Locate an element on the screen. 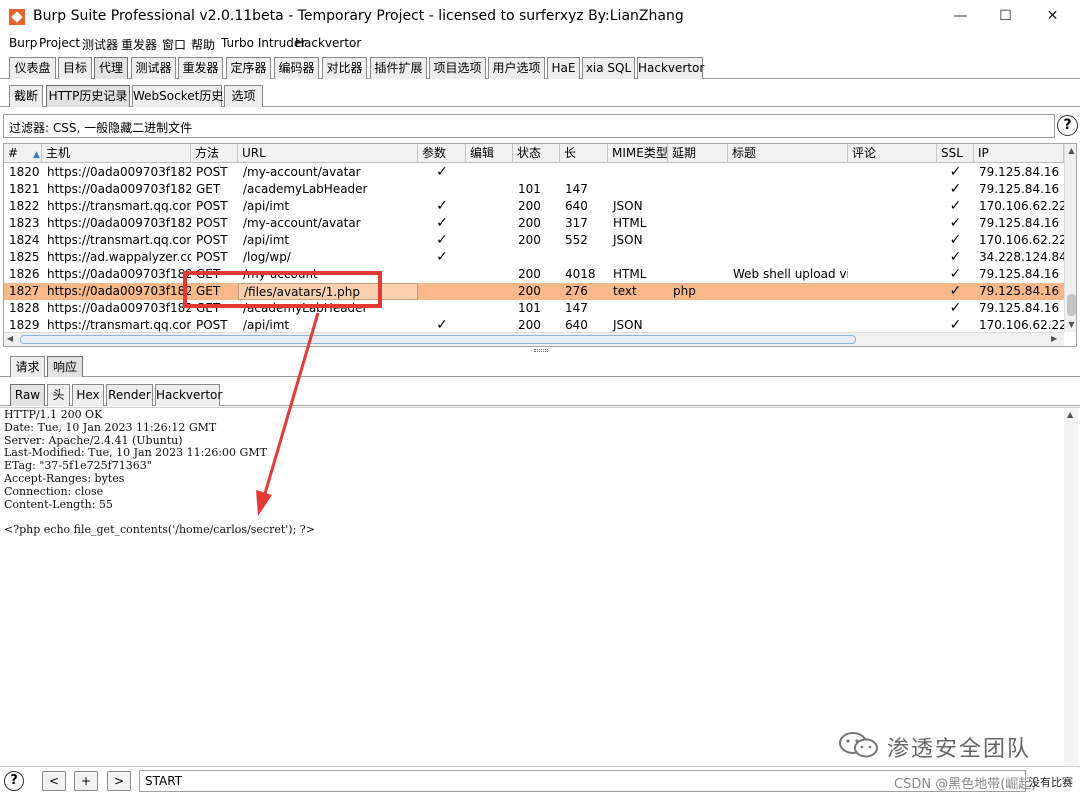 This screenshot has width=1080, height=795. tab-intercept: 截断 is located at coordinates (26, 96).